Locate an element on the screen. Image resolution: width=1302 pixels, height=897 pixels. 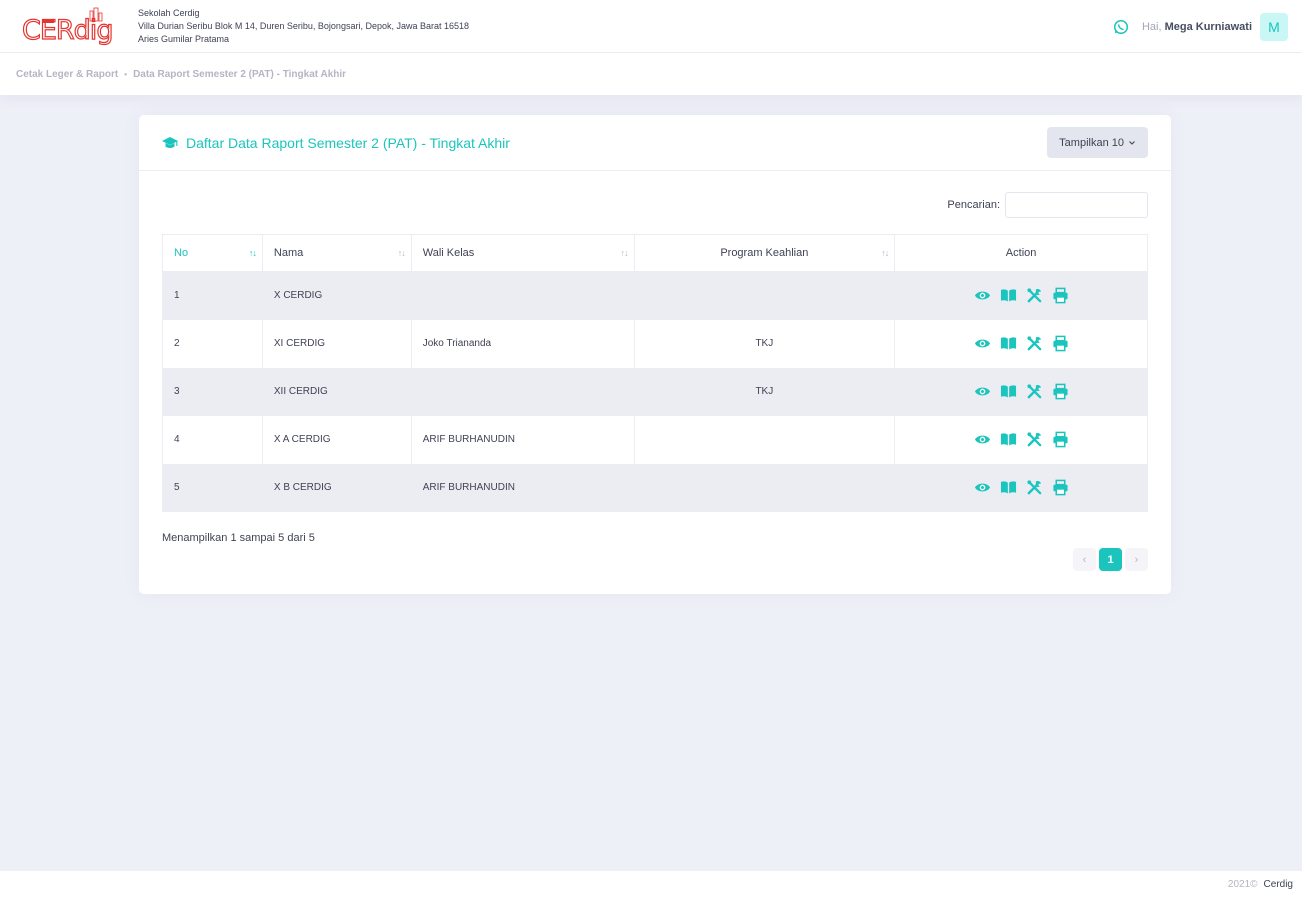
search-row: Pencarian: is located at coordinates (1047, 205).